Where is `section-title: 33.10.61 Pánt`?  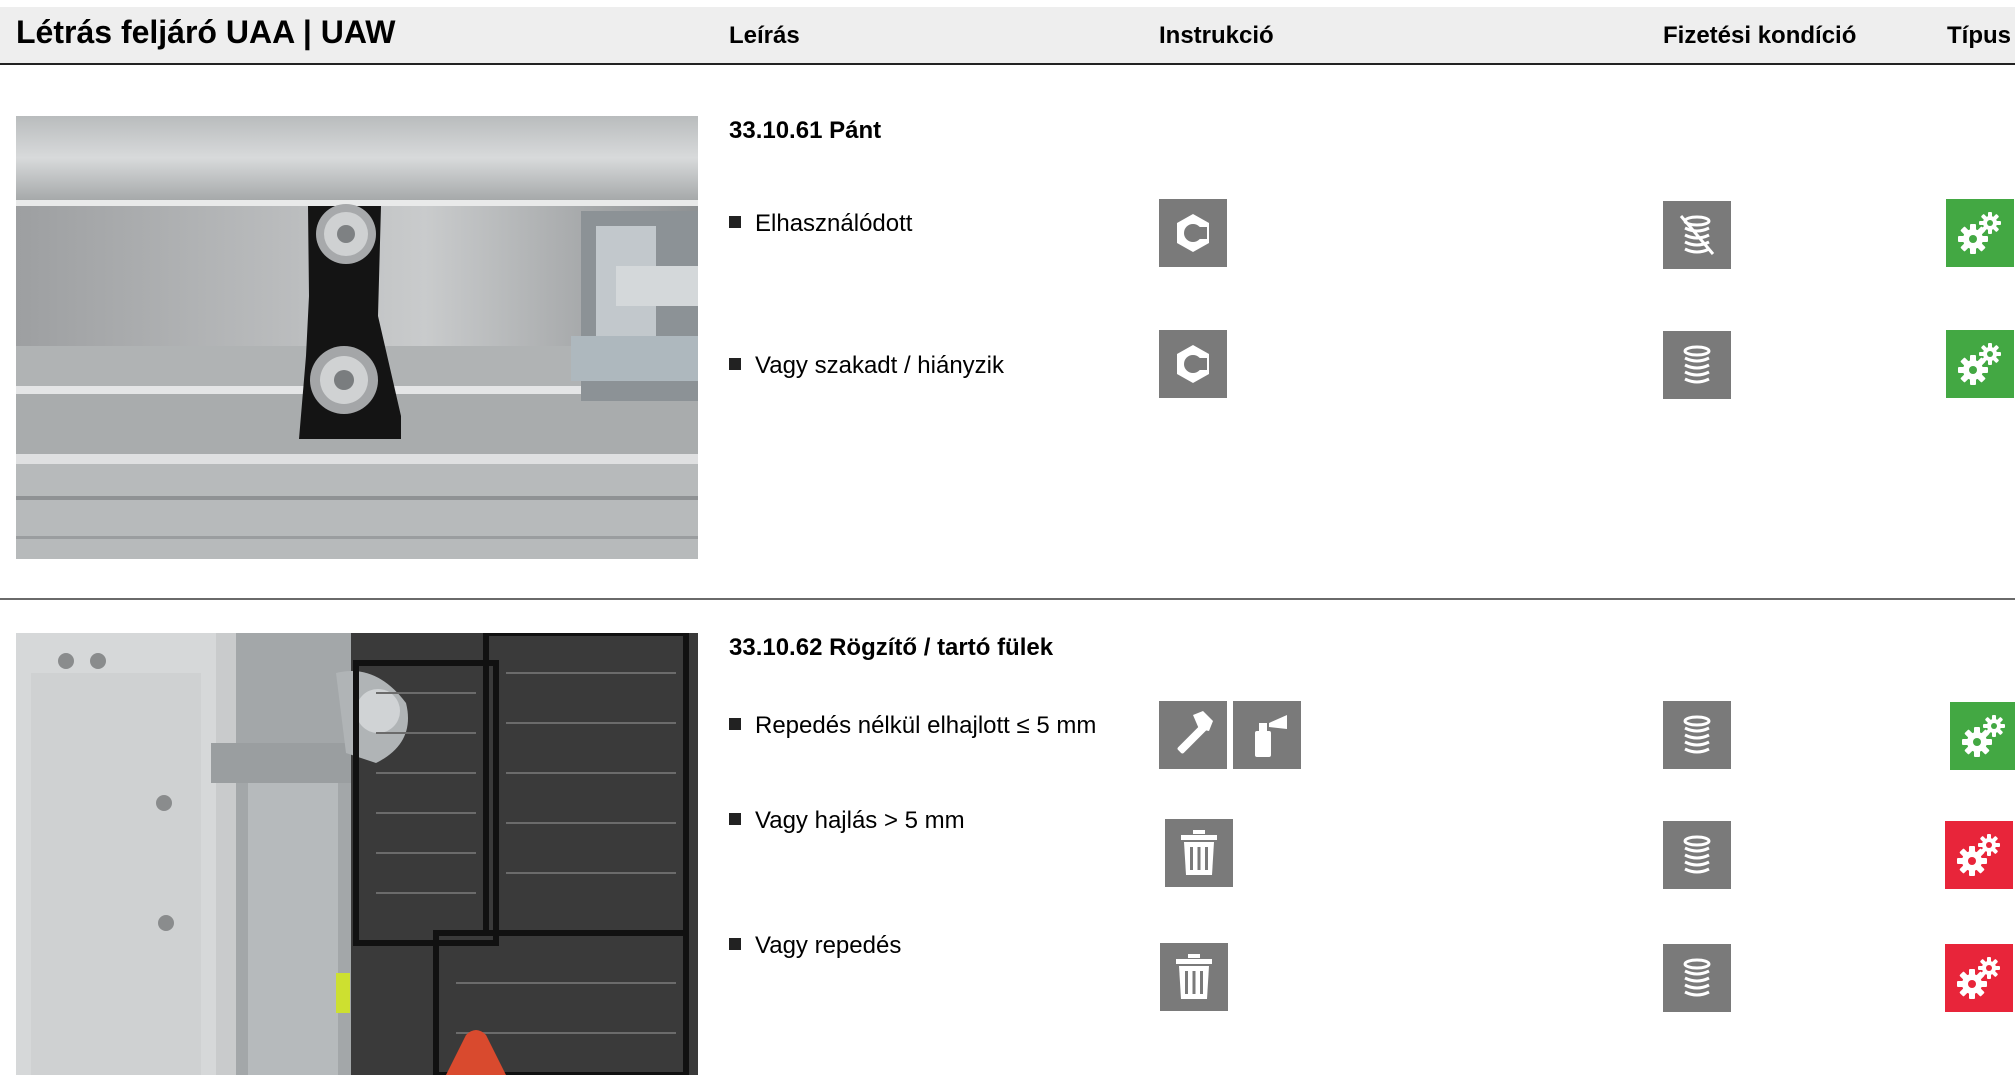 section-title: 33.10.61 Pánt is located at coordinates (805, 130).